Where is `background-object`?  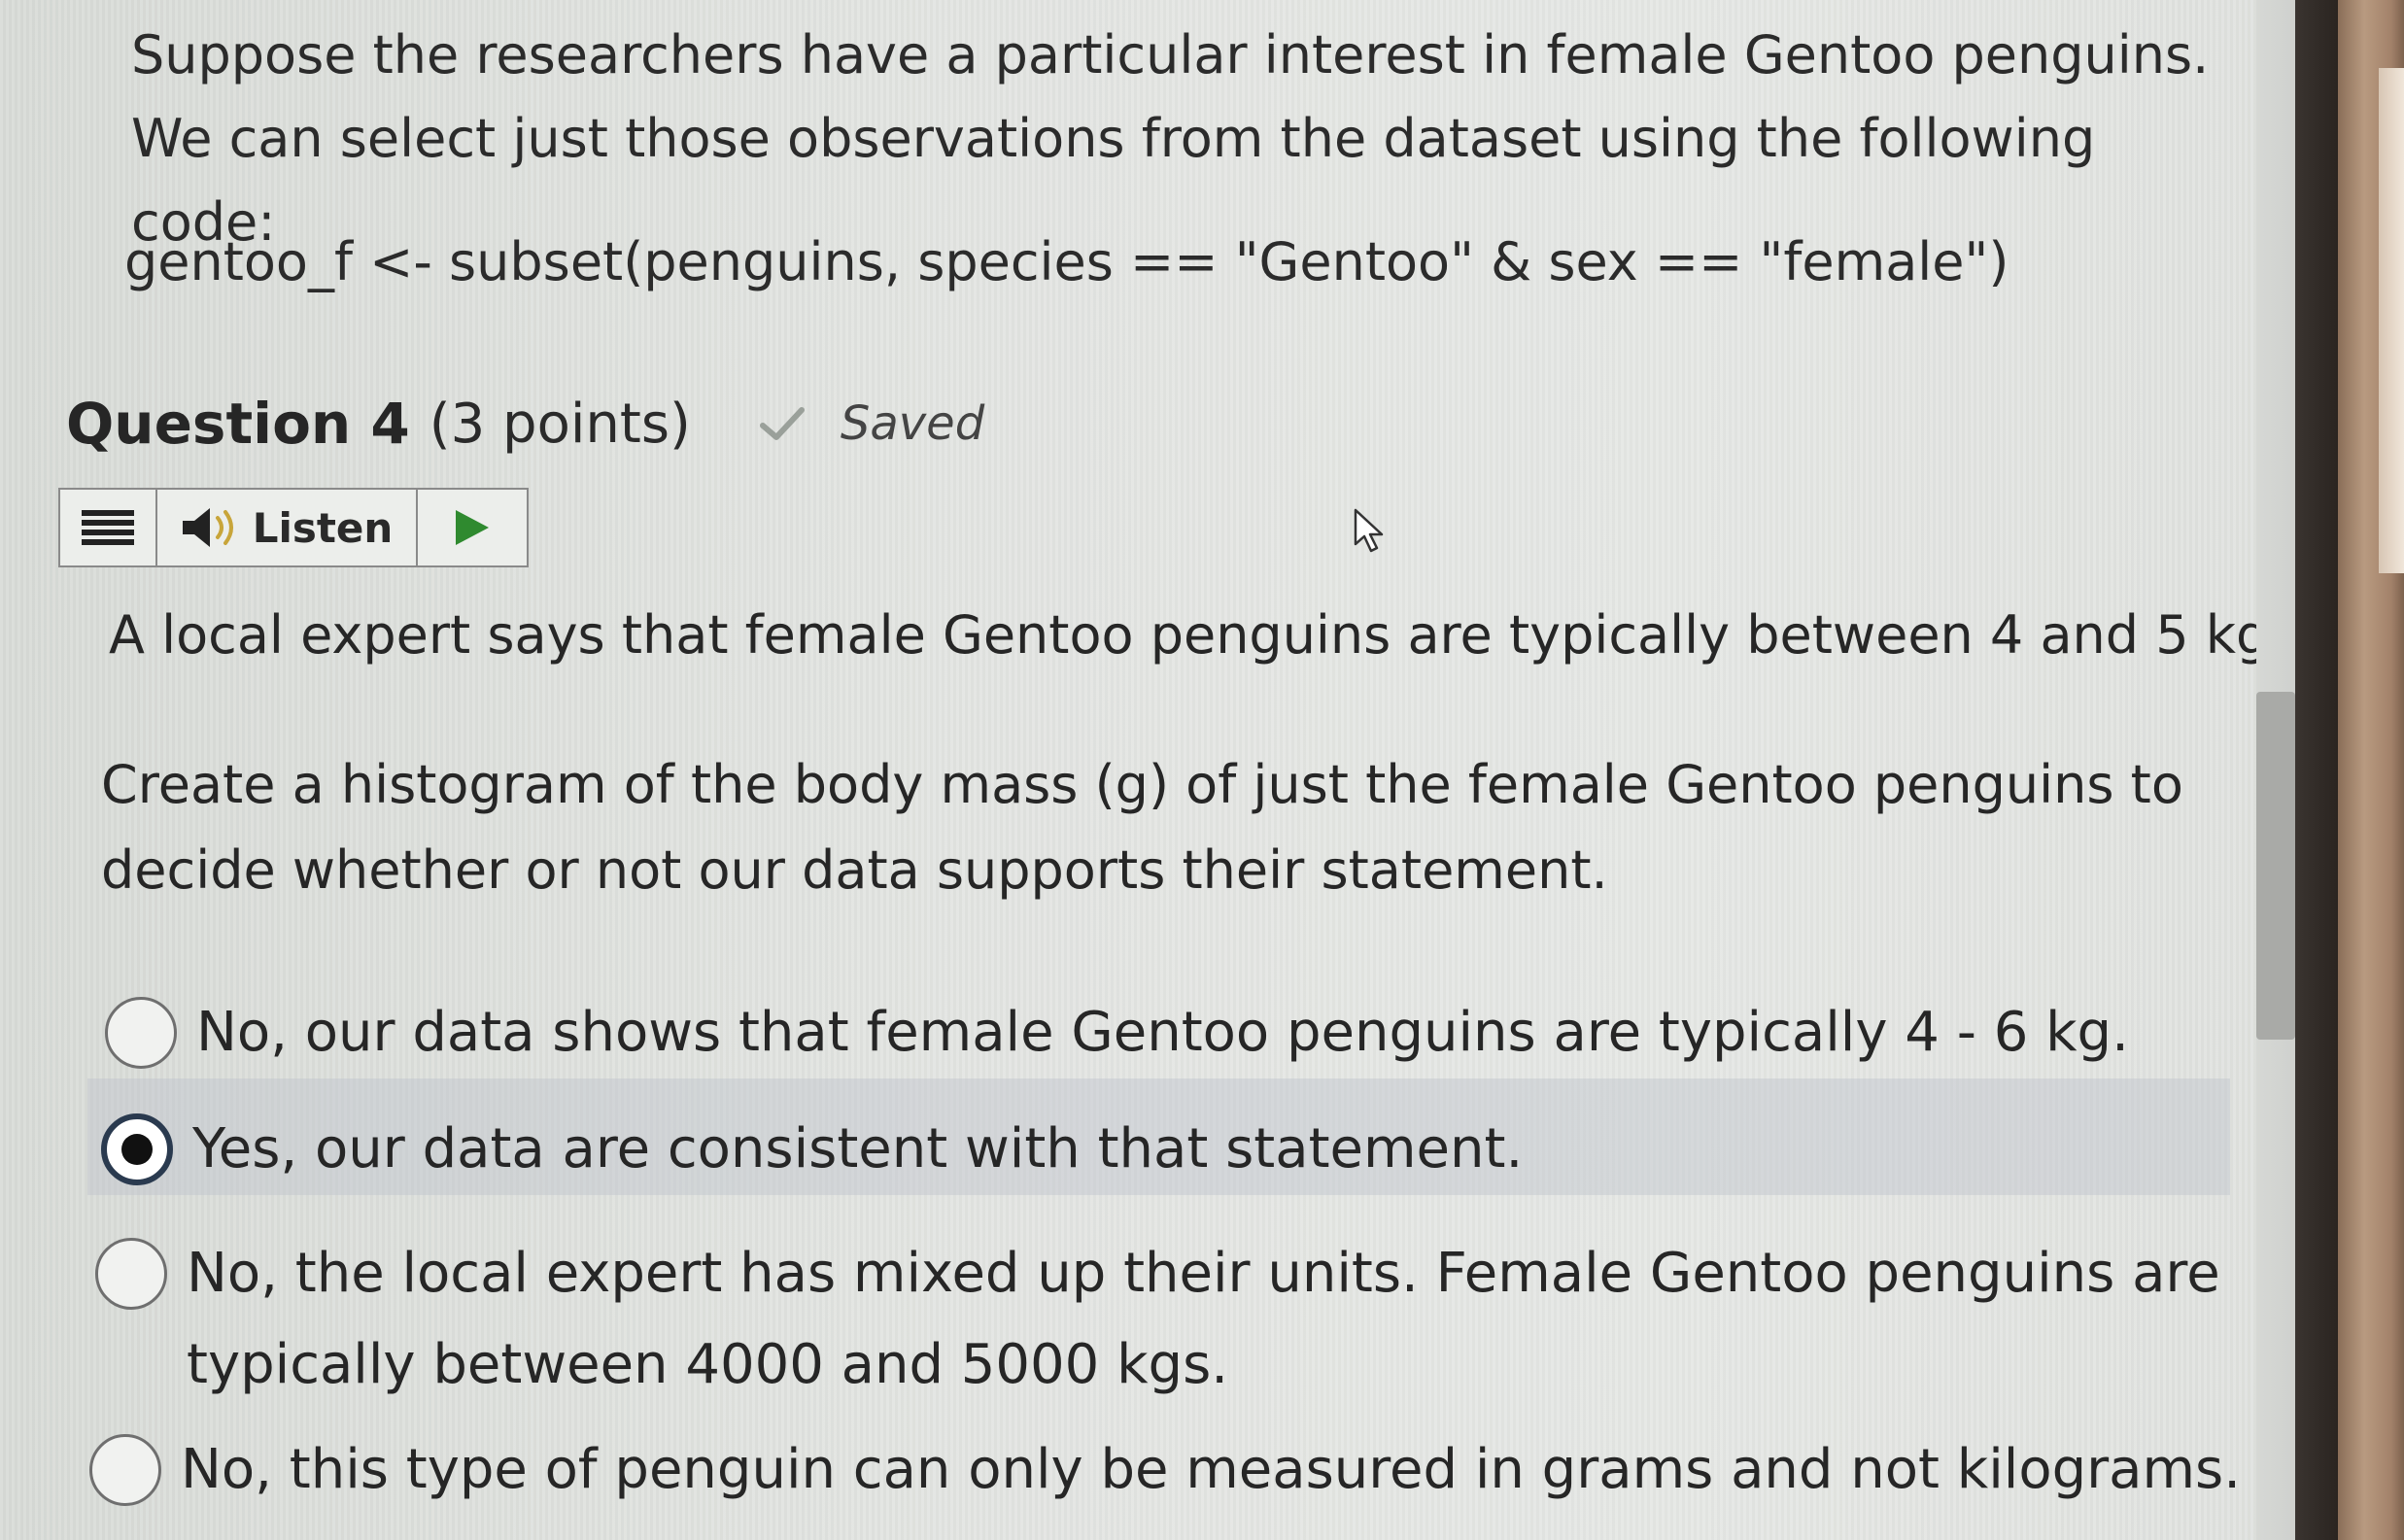
background-object is located at coordinates (2391, 320).